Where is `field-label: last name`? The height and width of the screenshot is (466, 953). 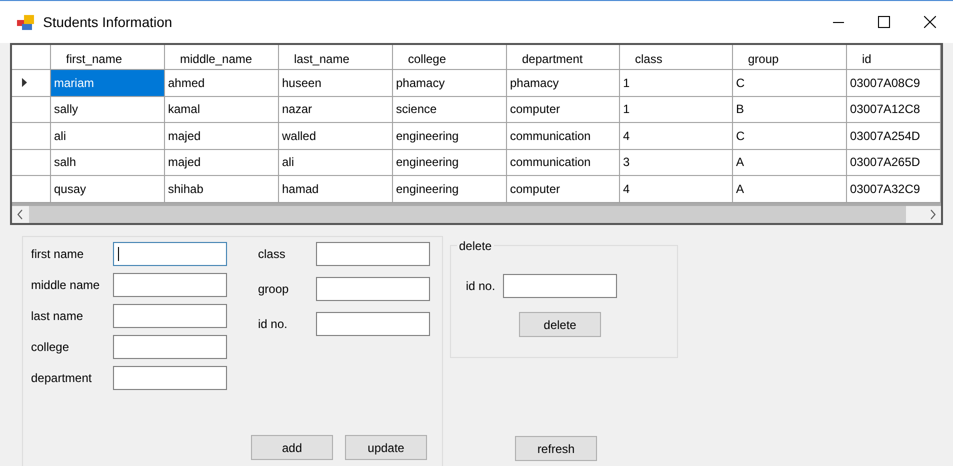 field-label: last name is located at coordinates (57, 316).